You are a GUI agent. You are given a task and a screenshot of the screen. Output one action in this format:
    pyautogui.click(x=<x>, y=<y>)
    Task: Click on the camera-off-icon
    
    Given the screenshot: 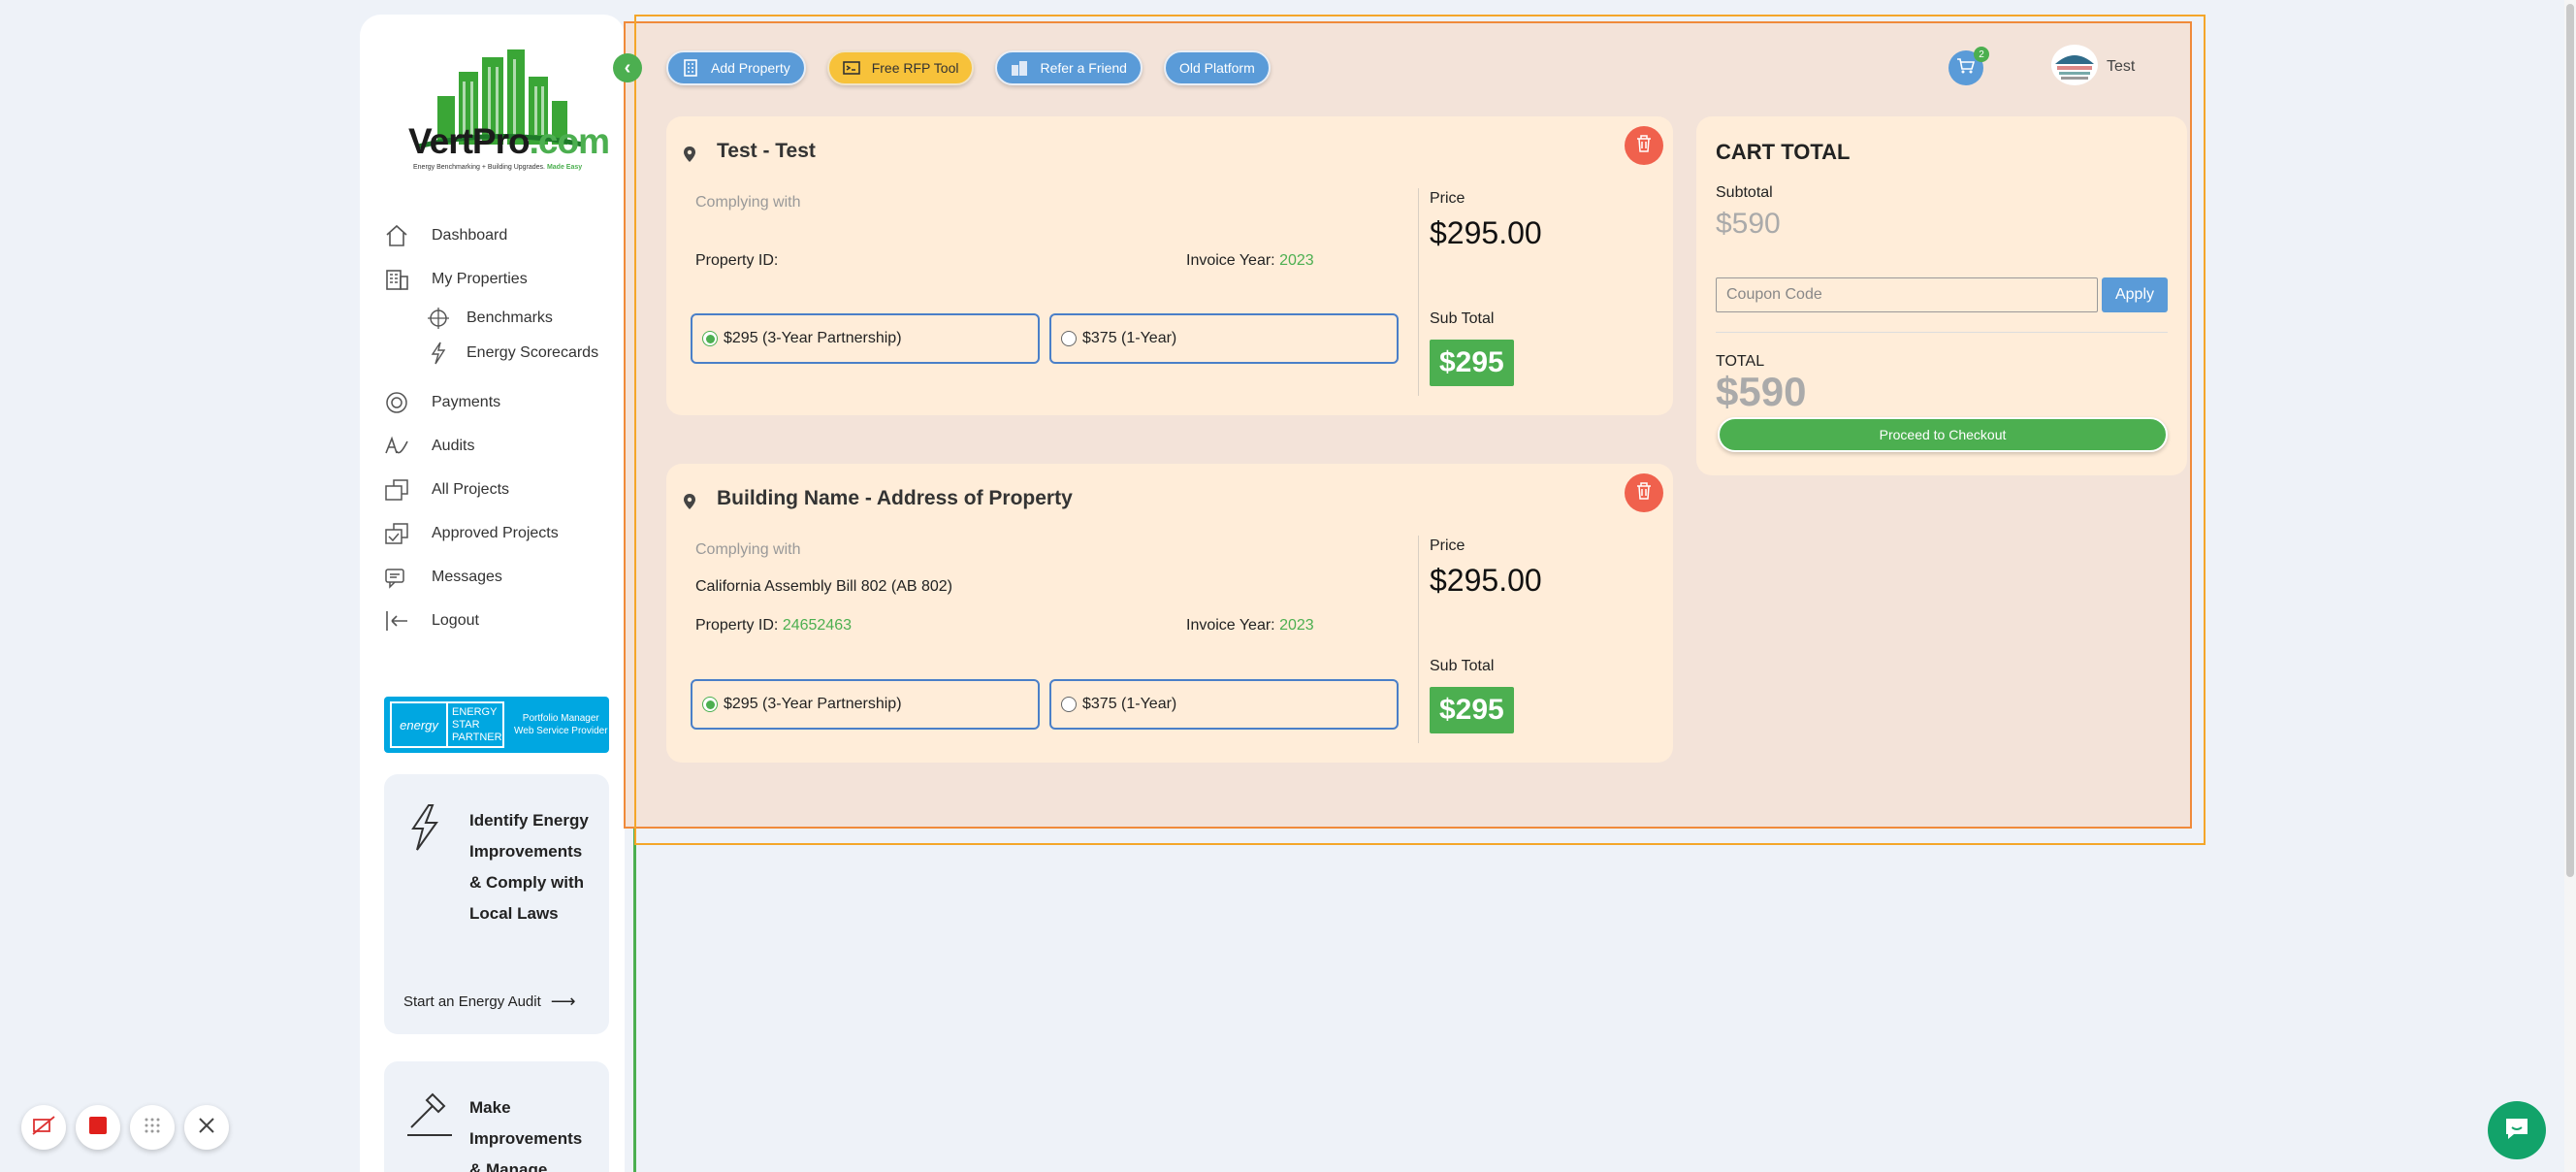 What is the action you would take?
    pyautogui.click(x=43, y=1127)
    